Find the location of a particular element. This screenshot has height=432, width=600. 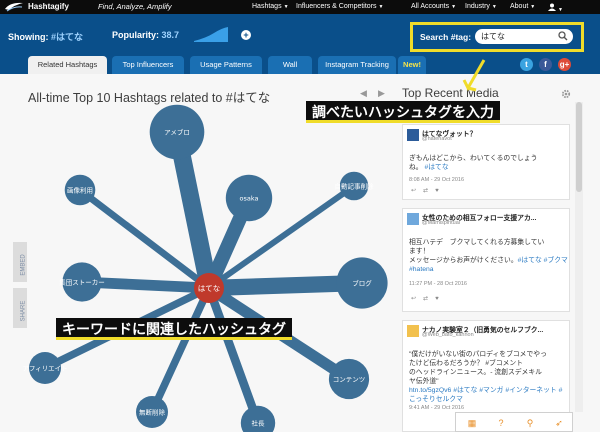

graph-node: 集団ストーカー is located at coordinates (82, 282).